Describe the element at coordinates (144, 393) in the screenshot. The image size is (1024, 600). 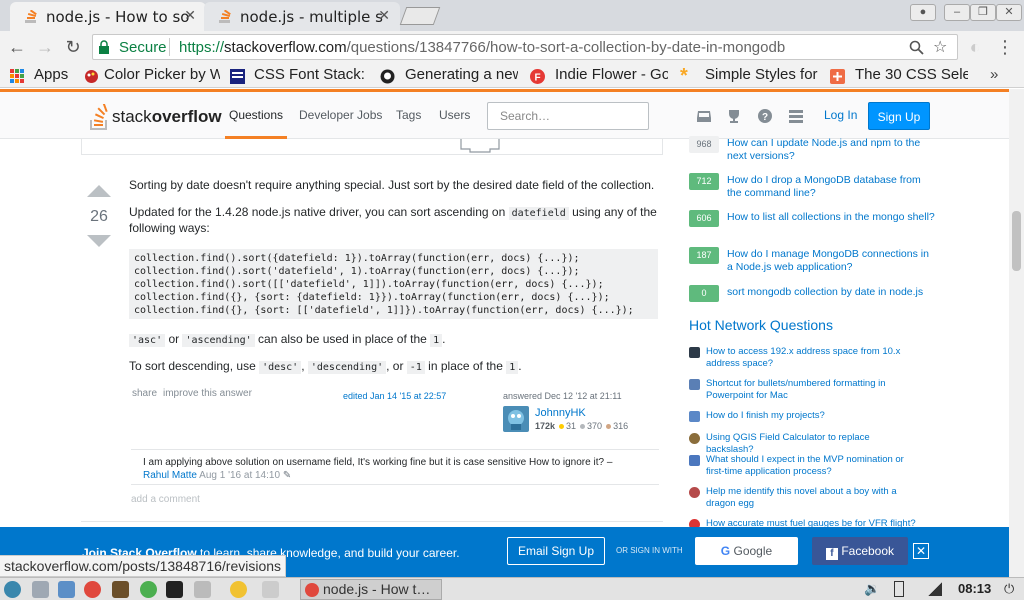
I see `share-link: share` at that location.